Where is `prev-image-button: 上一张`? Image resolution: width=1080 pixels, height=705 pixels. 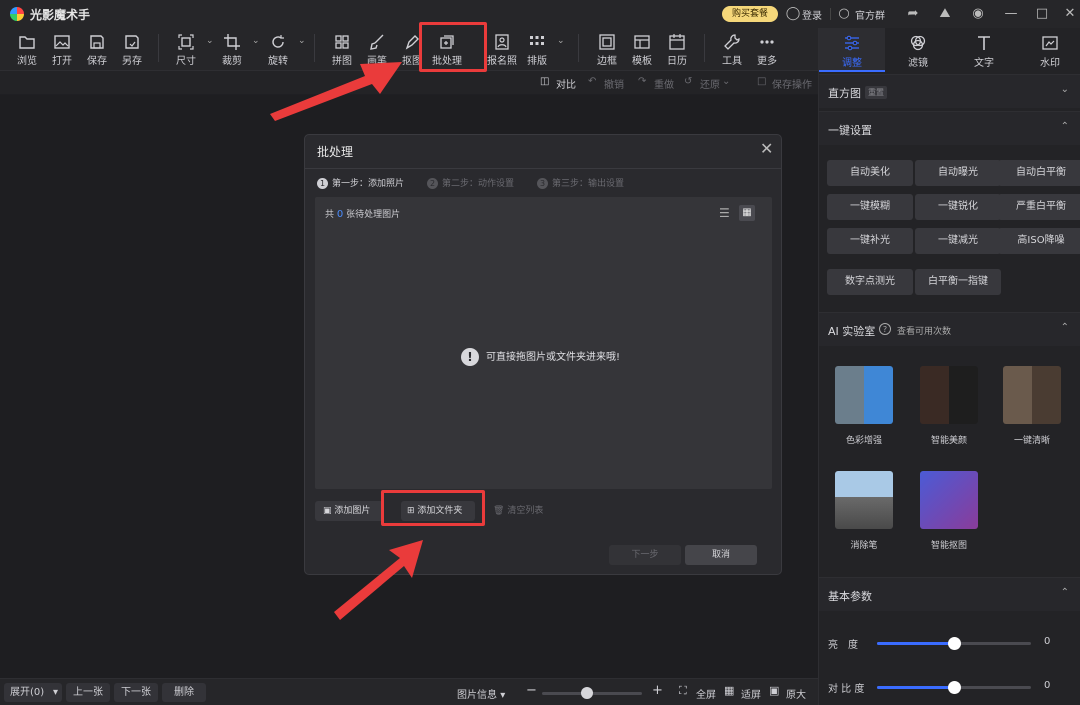
prev-image-button: 上一张 is located at coordinates (88, 692).